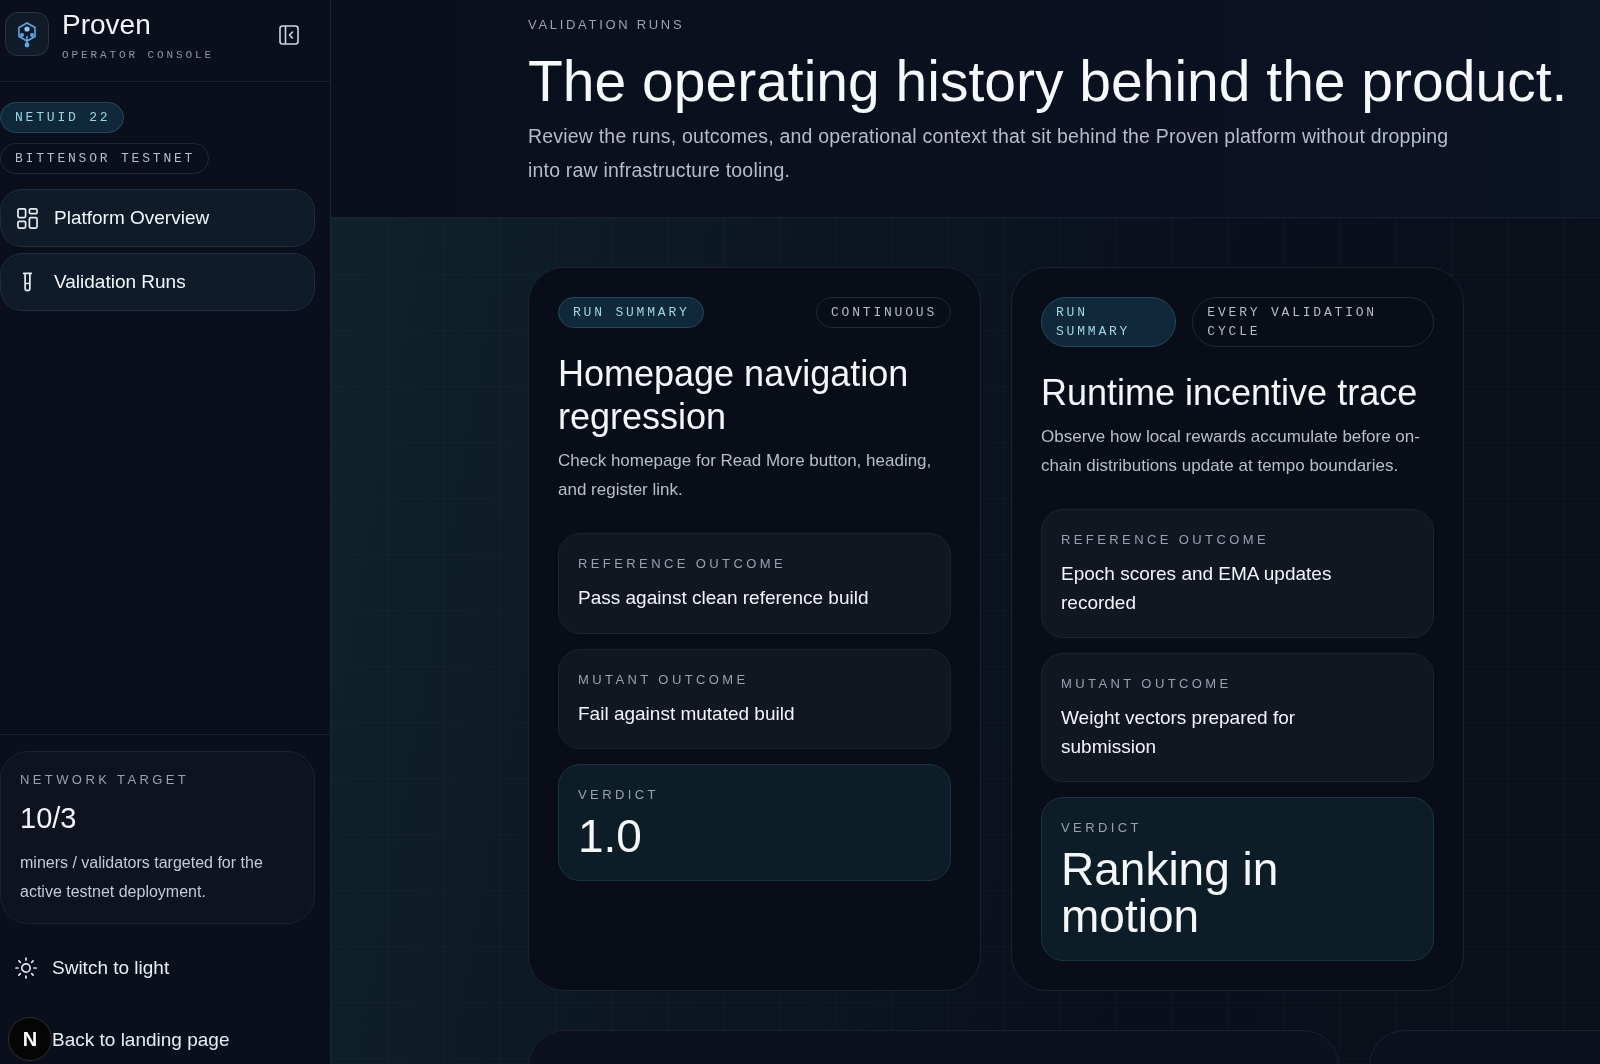 This screenshot has height=1064, width=1600. Describe the element at coordinates (138, 55) in the screenshot. I see `brand-subtitle: OPERATOR CONSOLE` at that location.